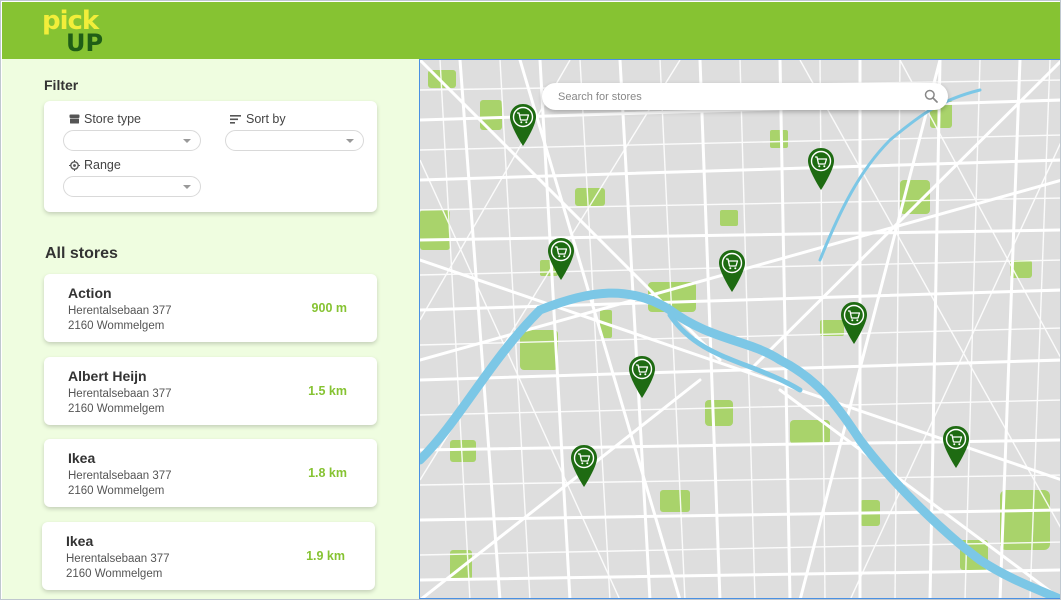 This screenshot has width=1061, height=600. Describe the element at coordinates (132, 140) in the screenshot. I see `store-type-select` at that location.